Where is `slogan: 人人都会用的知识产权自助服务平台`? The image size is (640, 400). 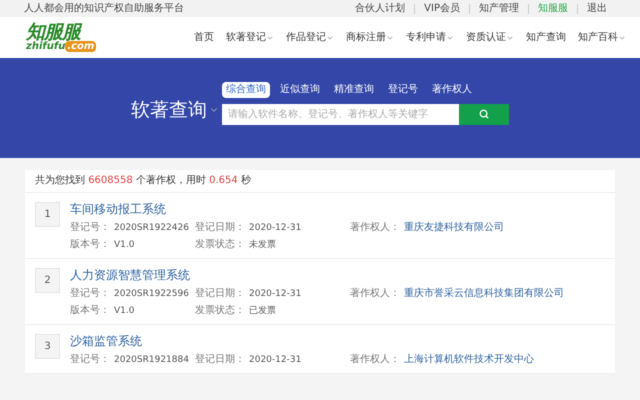
slogan: 人人都会用的知识产权自助服务平台 is located at coordinates (104, 9).